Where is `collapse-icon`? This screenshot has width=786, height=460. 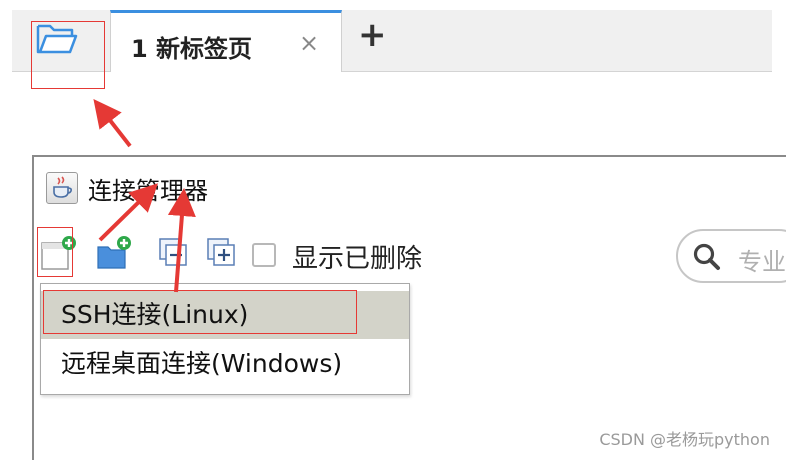 collapse-icon is located at coordinates (173, 252).